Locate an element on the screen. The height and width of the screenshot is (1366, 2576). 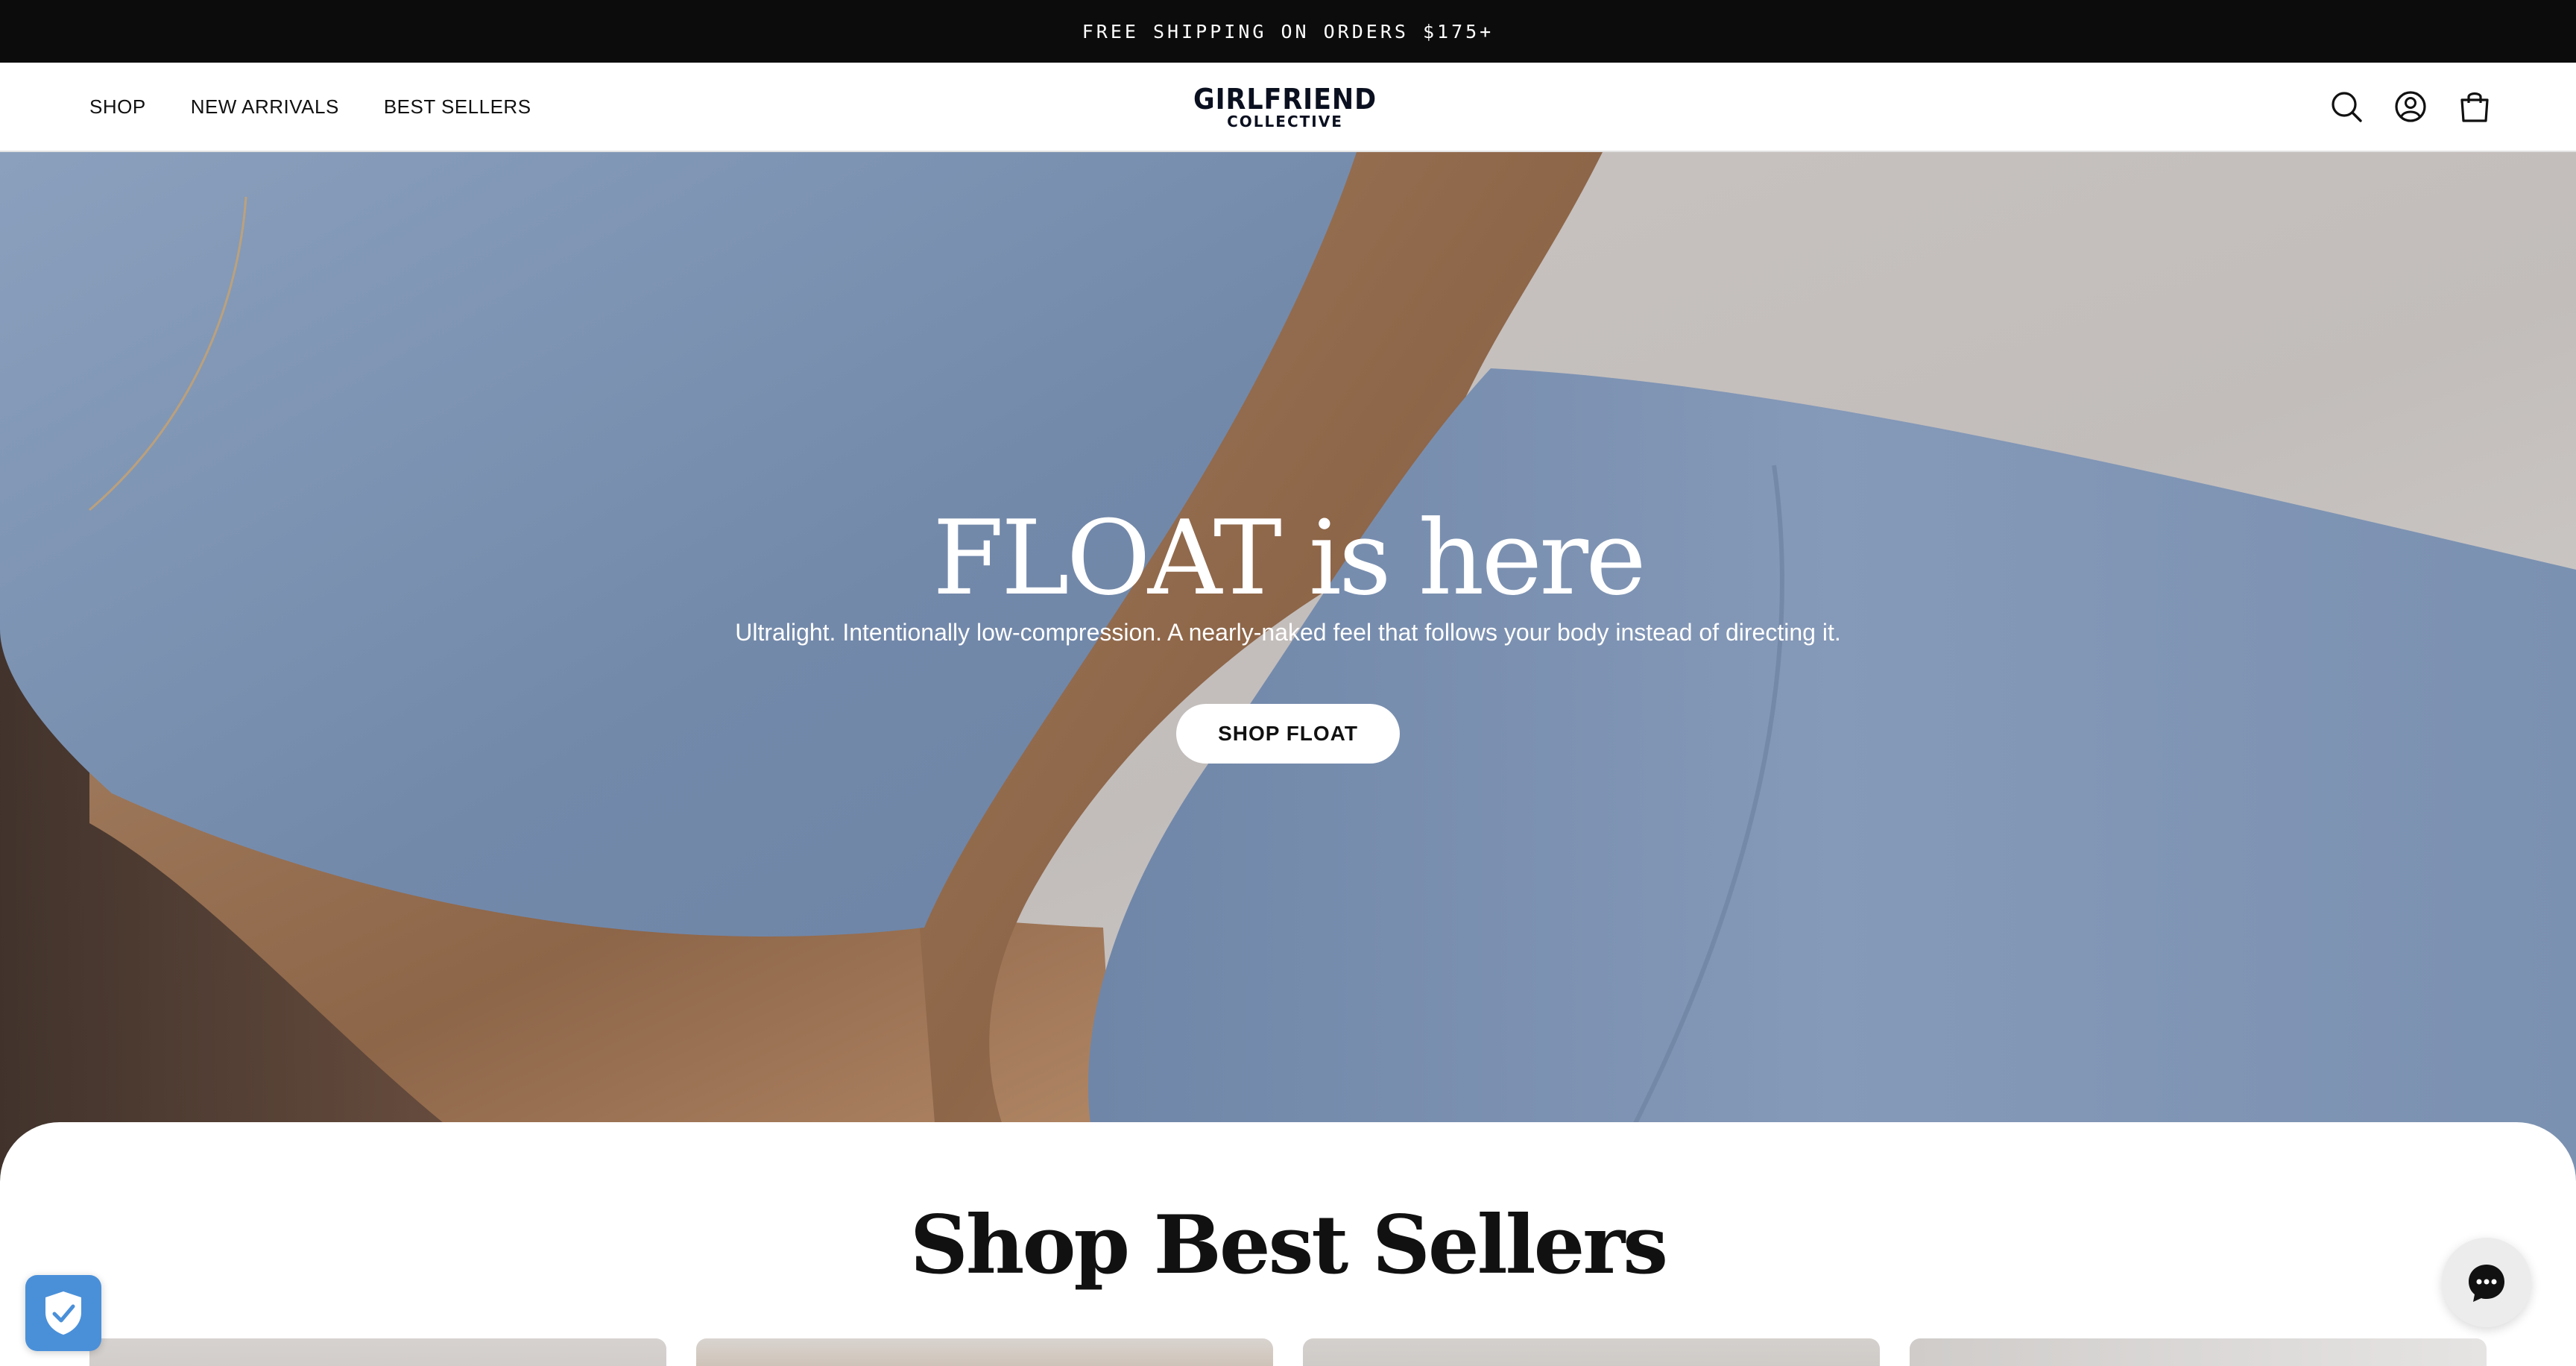
logo-line-2: COLLECTIVE is located at coordinates (1285, 121).